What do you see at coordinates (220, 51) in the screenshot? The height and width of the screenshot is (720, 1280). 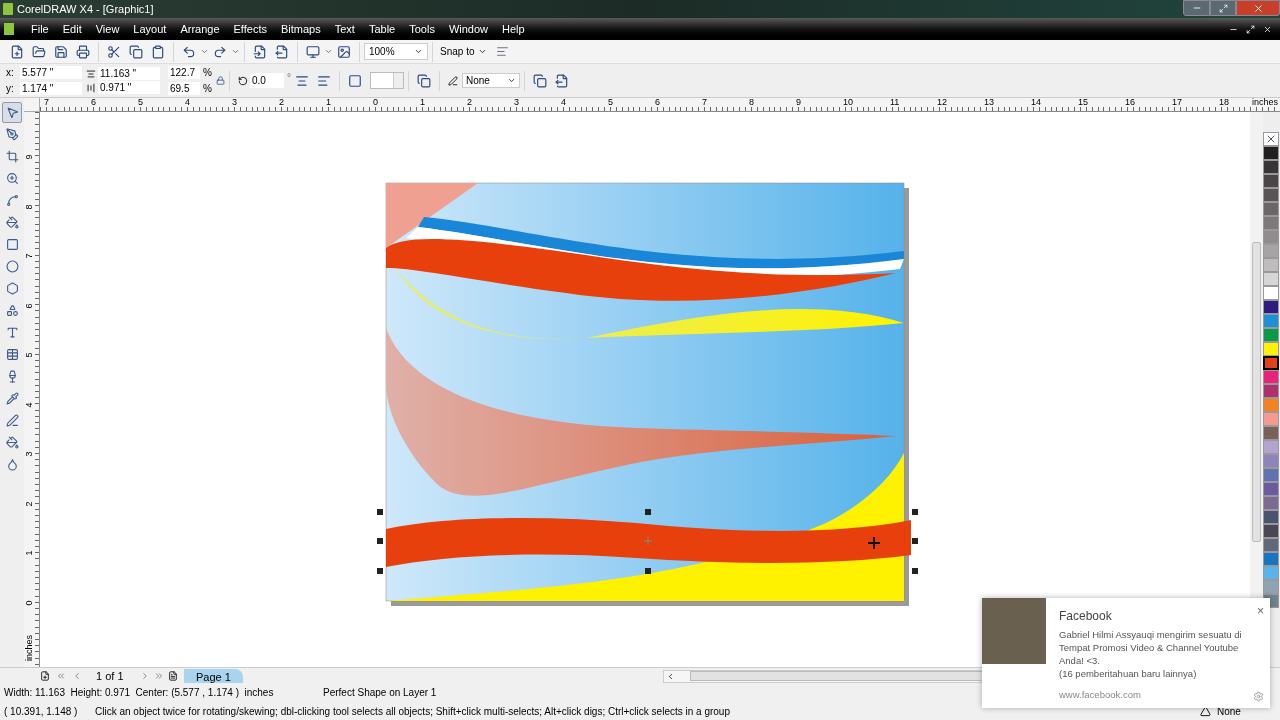 I see `redo-icon` at bounding box center [220, 51].